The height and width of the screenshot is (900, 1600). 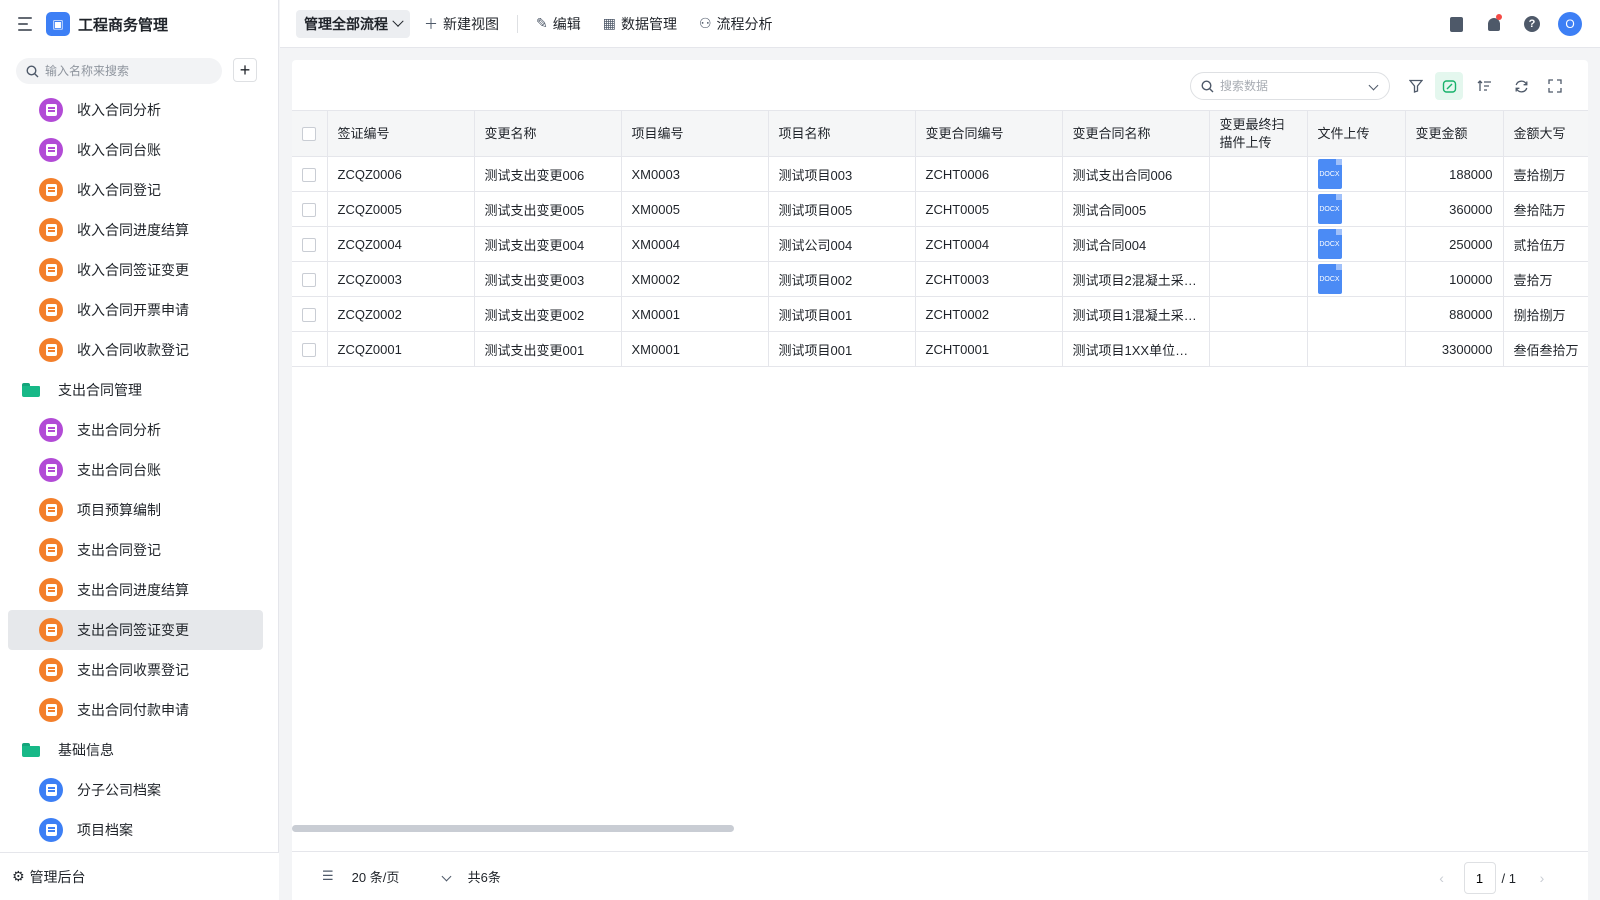 What do you see at coordinates (135, 790) in the screenshot?
I see `sidebar-item: 分子公司档案` at bounding box center [135, 790].